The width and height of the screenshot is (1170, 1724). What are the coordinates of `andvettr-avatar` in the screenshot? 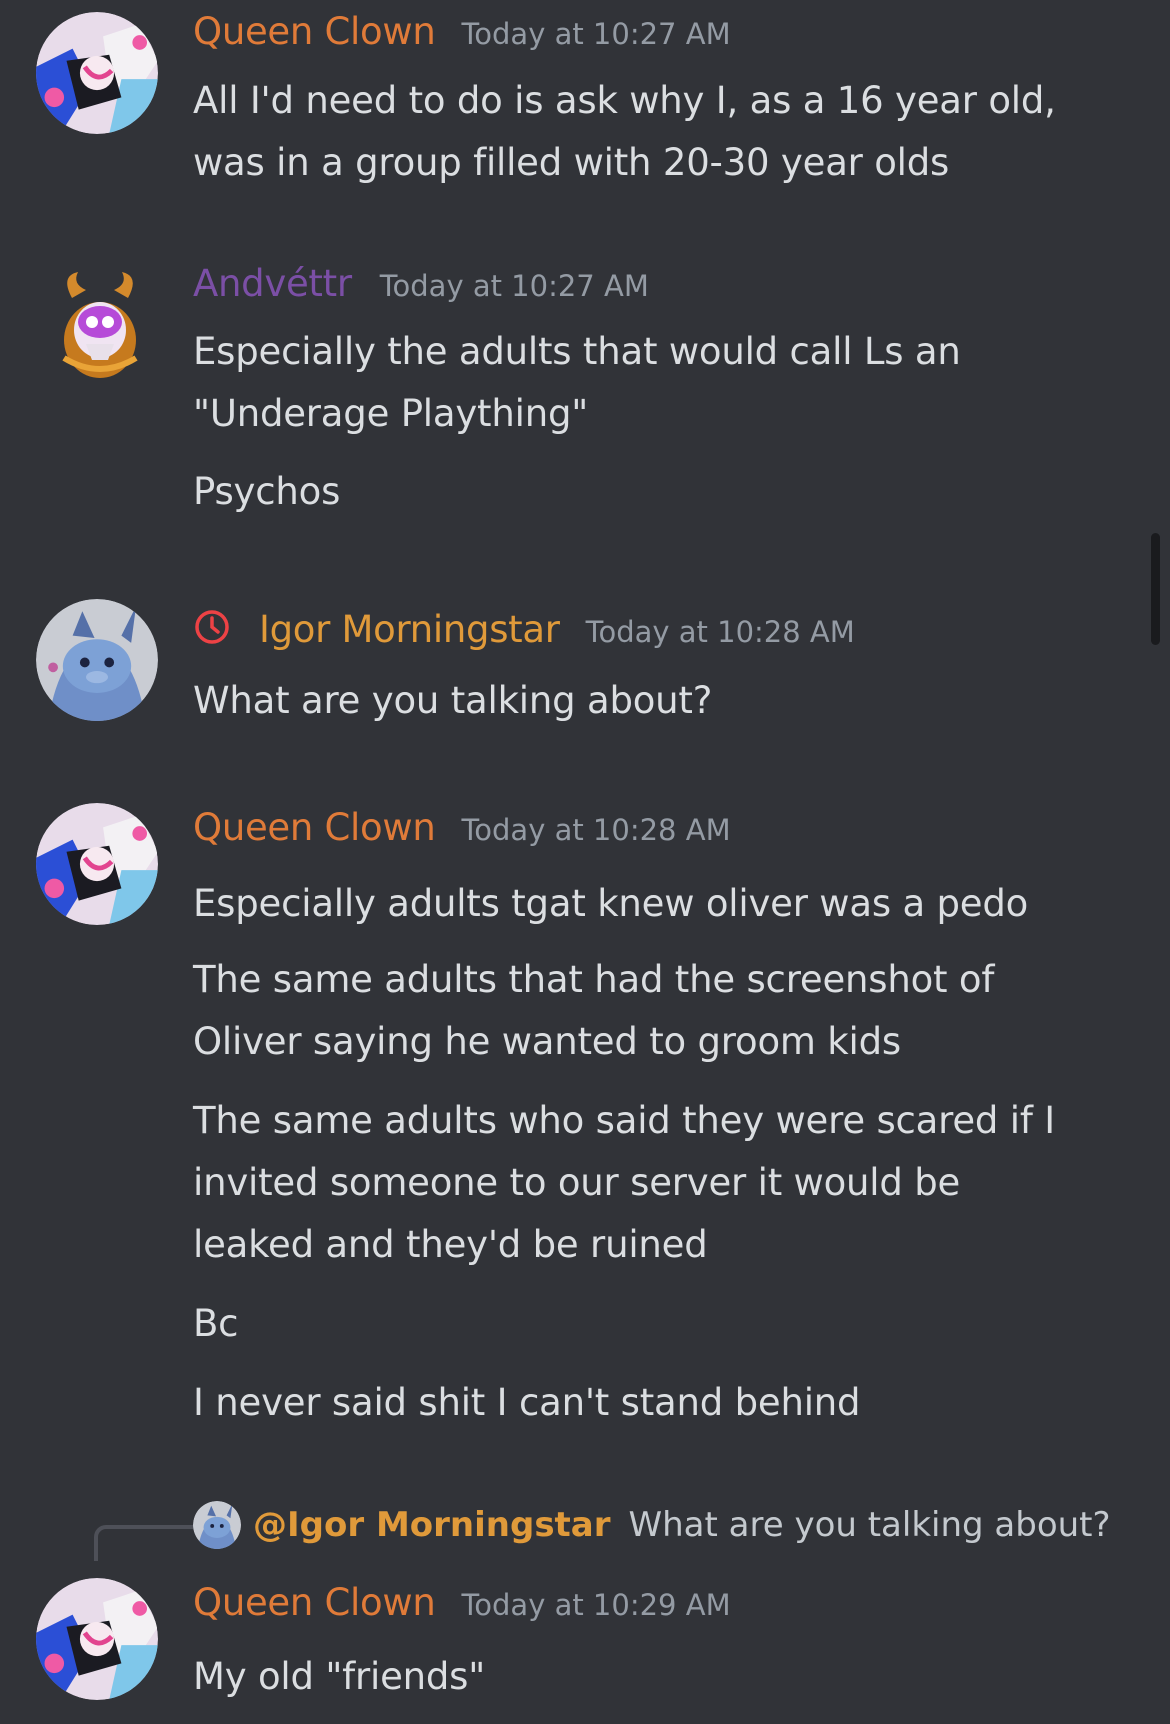 It's located at (100, 324).